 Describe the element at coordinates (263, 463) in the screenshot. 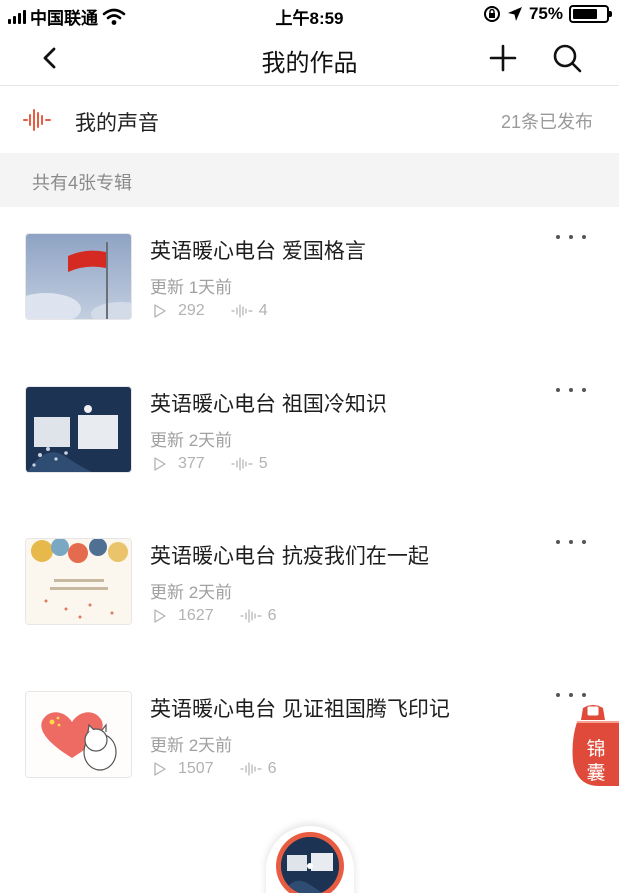

I see `track-count: 5` at that location.